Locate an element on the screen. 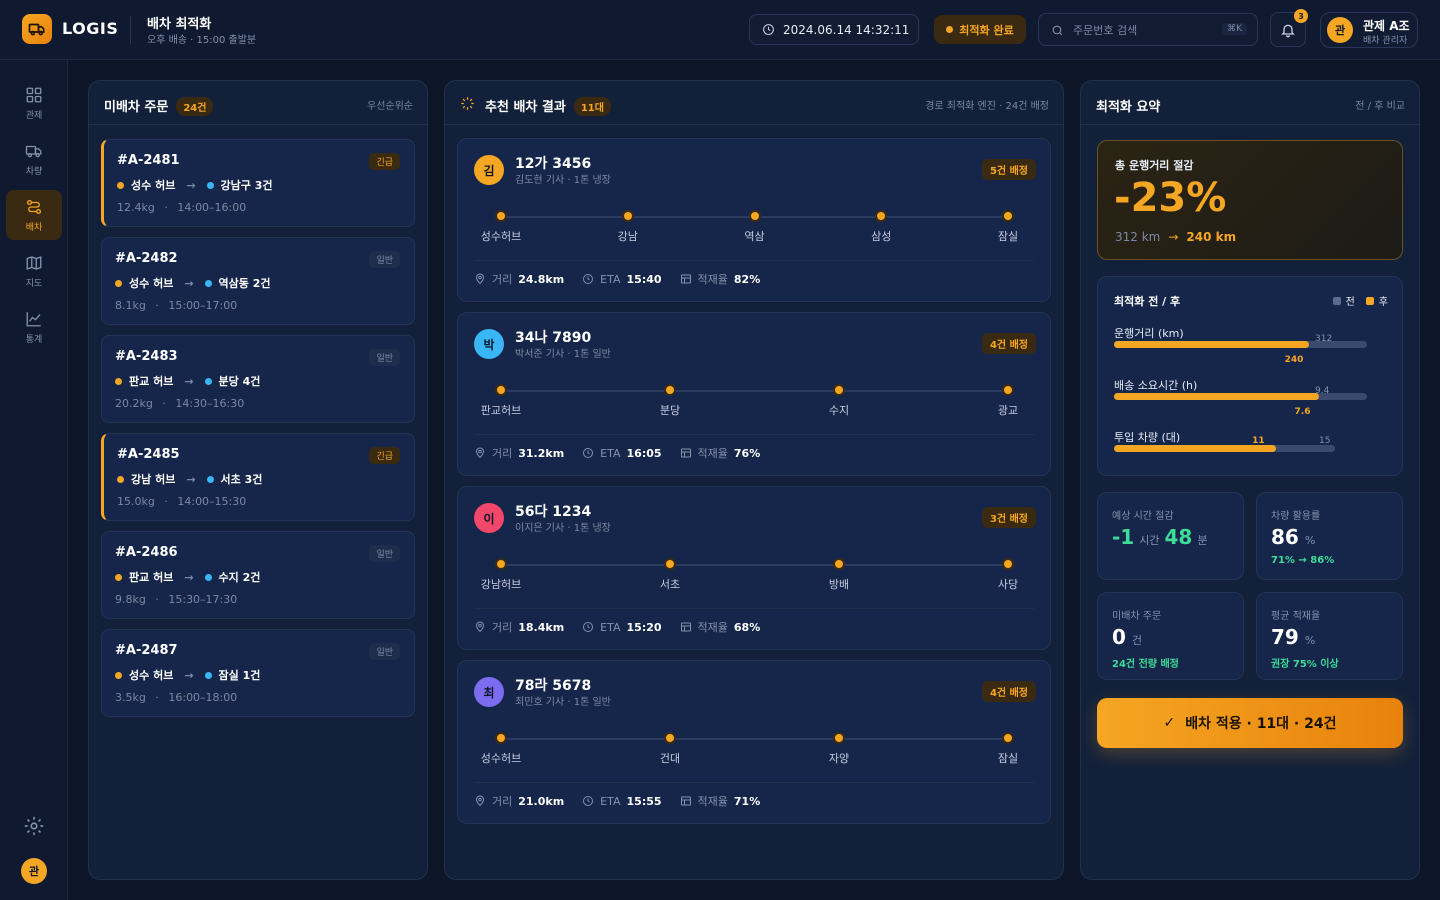 The image size is (1440, 900). order-window: 14:30–16:30 is located at coordinates (210, 403).